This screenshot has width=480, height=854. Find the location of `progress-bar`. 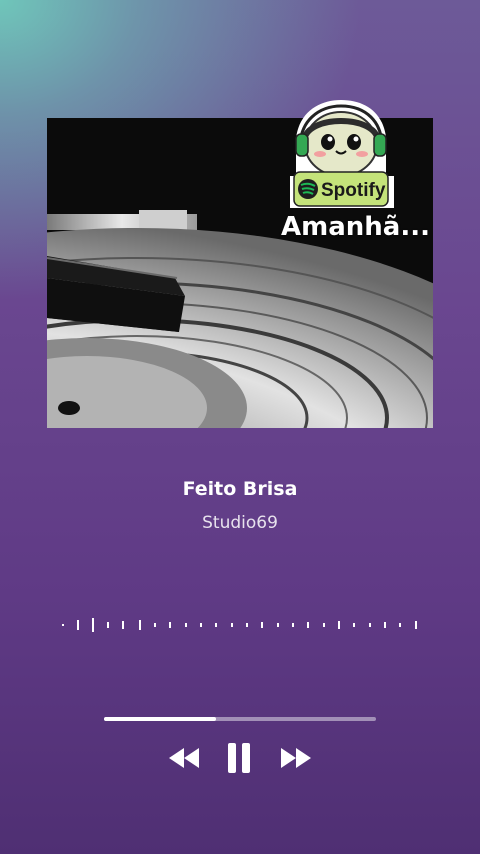

progress-bar is located at coordinates (240, 719).